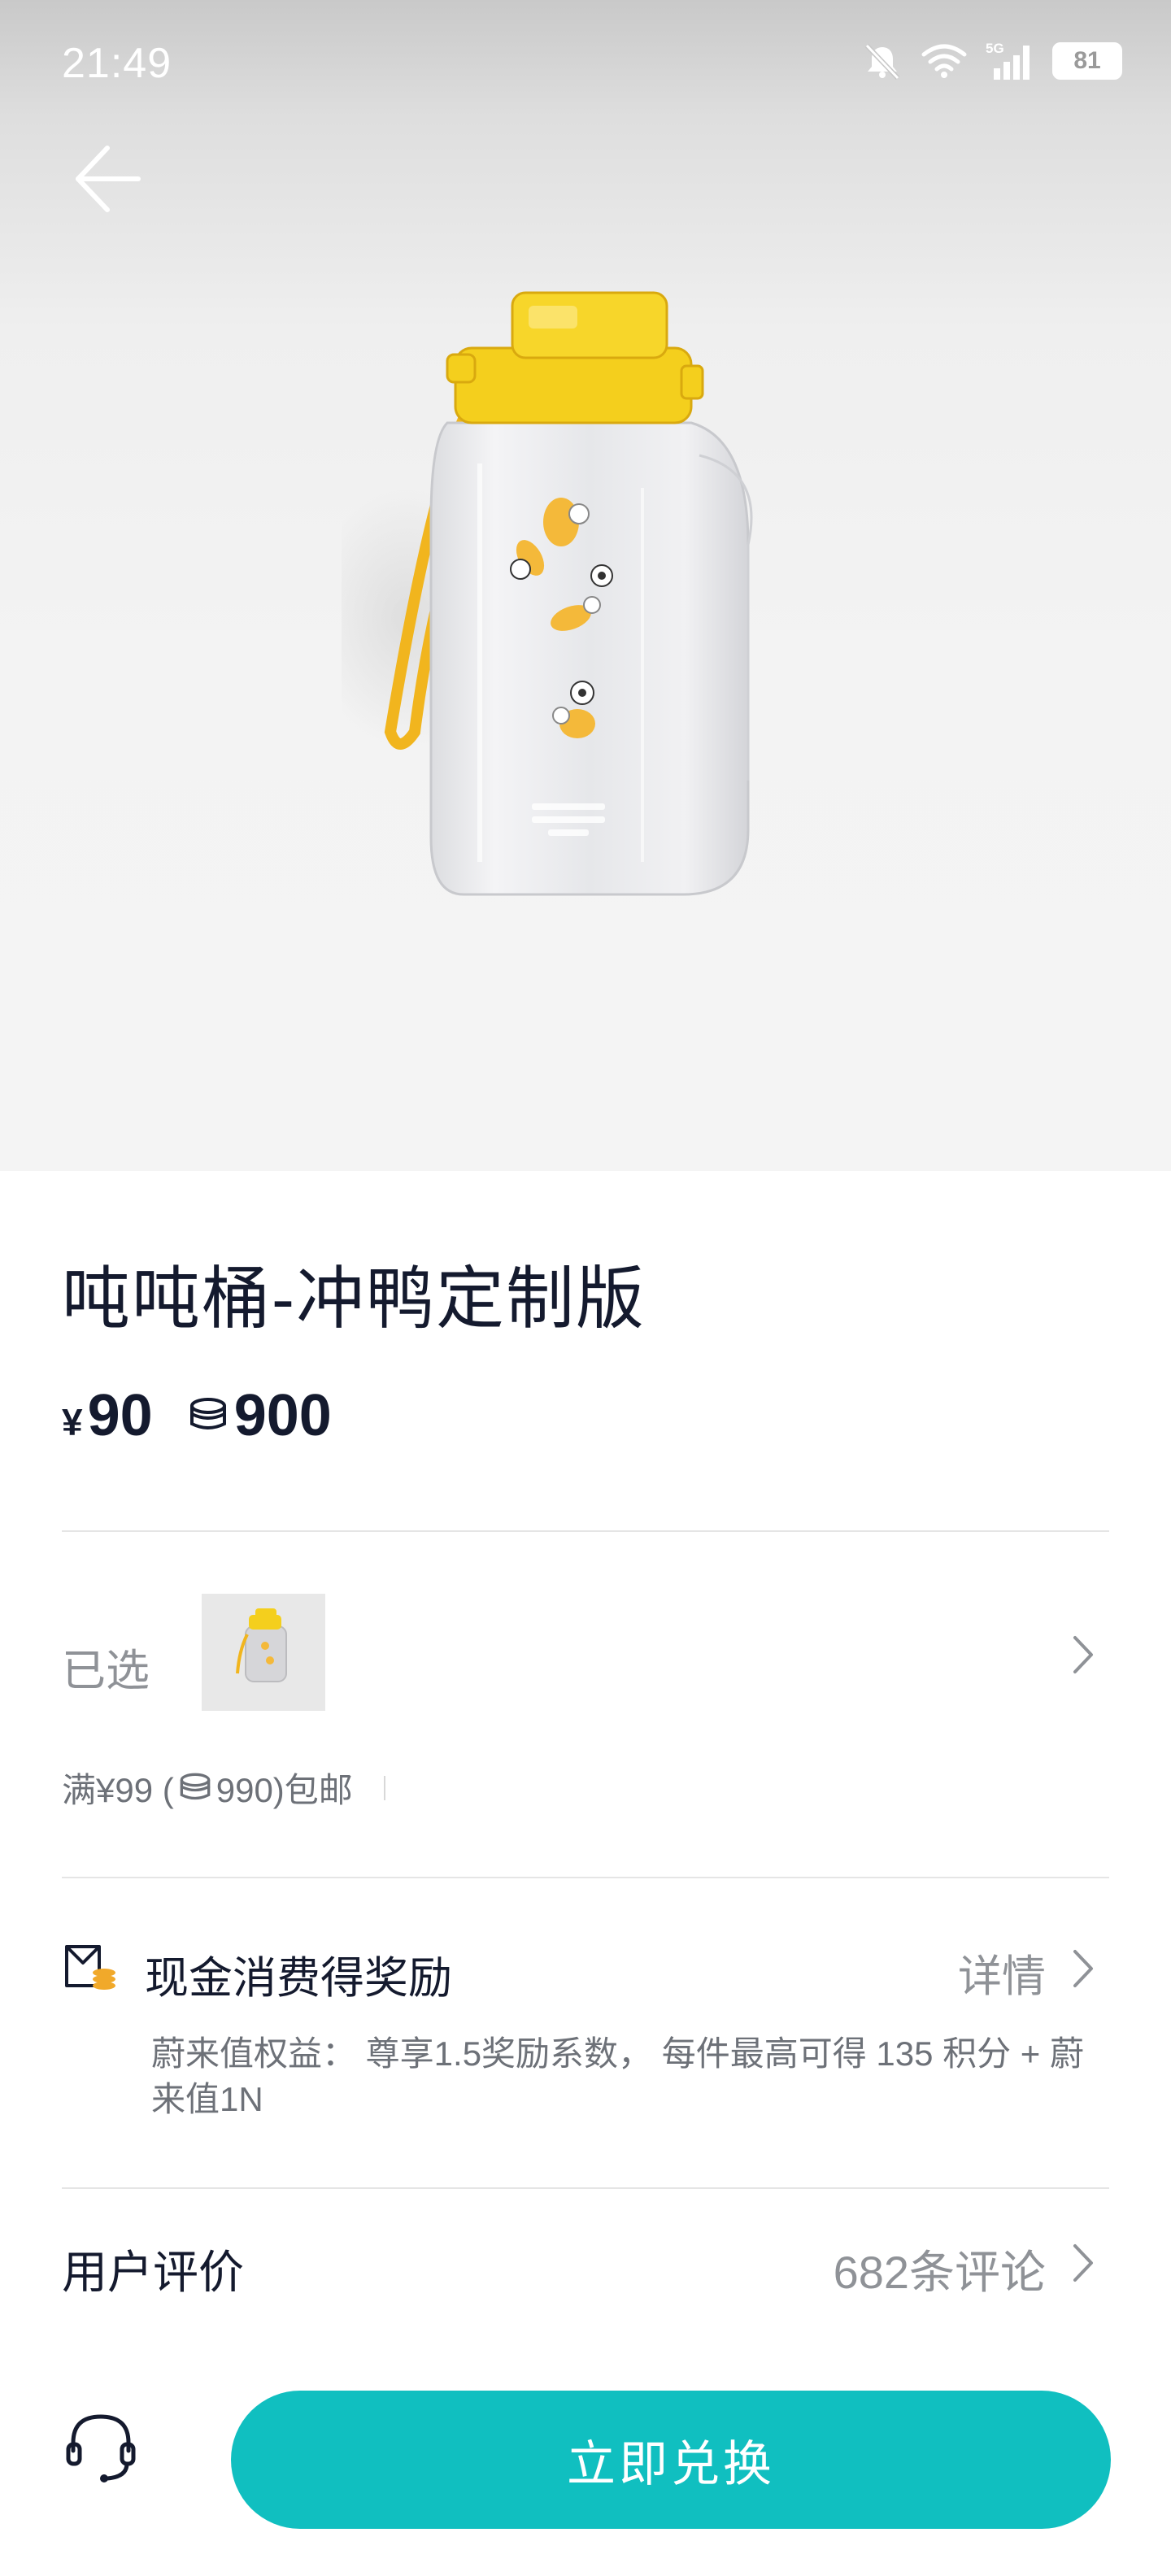 The height and width of the screenshot is (2576, 1171). What do you see at coordinates (153, 2273) in the screenshot?
I see `reviews-title: 用户评价` at bounding box center [153, 2273].